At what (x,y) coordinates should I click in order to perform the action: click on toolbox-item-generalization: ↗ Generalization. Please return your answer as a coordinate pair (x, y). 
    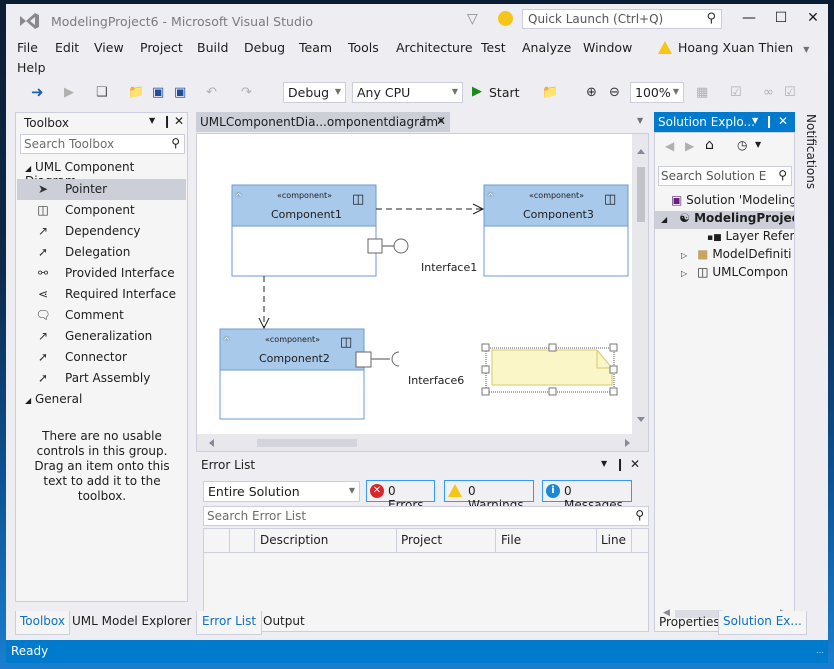
    Looking at the image, I should click on (101, 336).